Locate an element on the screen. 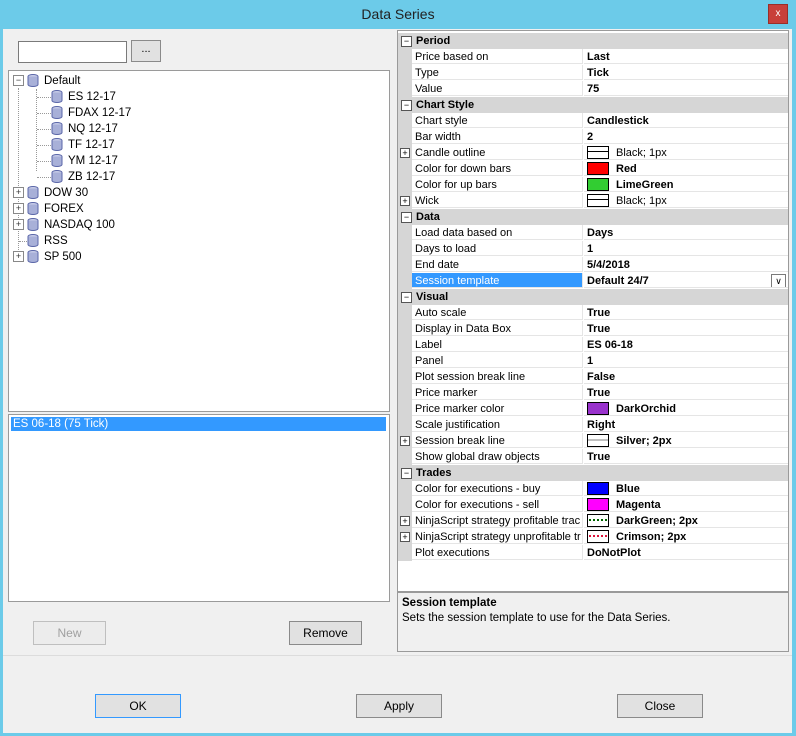 This screenshot has width=796, height=736. tree-leaf: TF 12-17 is located at coordinates (83, 145).